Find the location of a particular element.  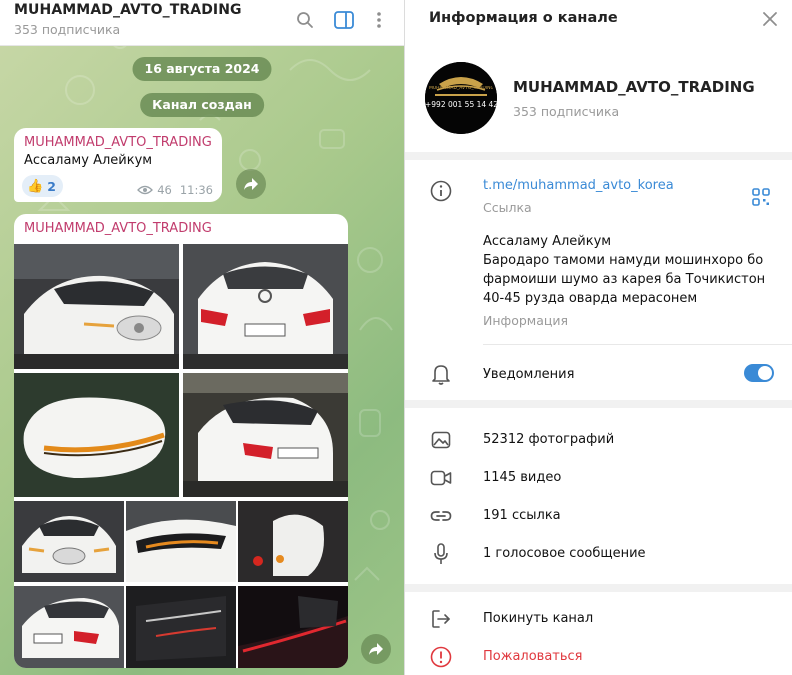

close-icon is located at coordinates (770, 19).